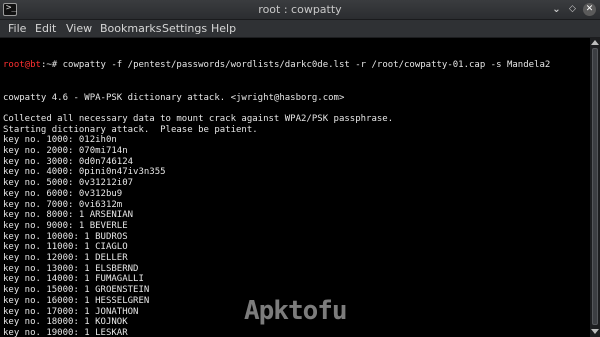  Describe the element at coordinates (60, 140) in the screenshot. I see `output-line: key no. 1000: 012ih0n` at that location.